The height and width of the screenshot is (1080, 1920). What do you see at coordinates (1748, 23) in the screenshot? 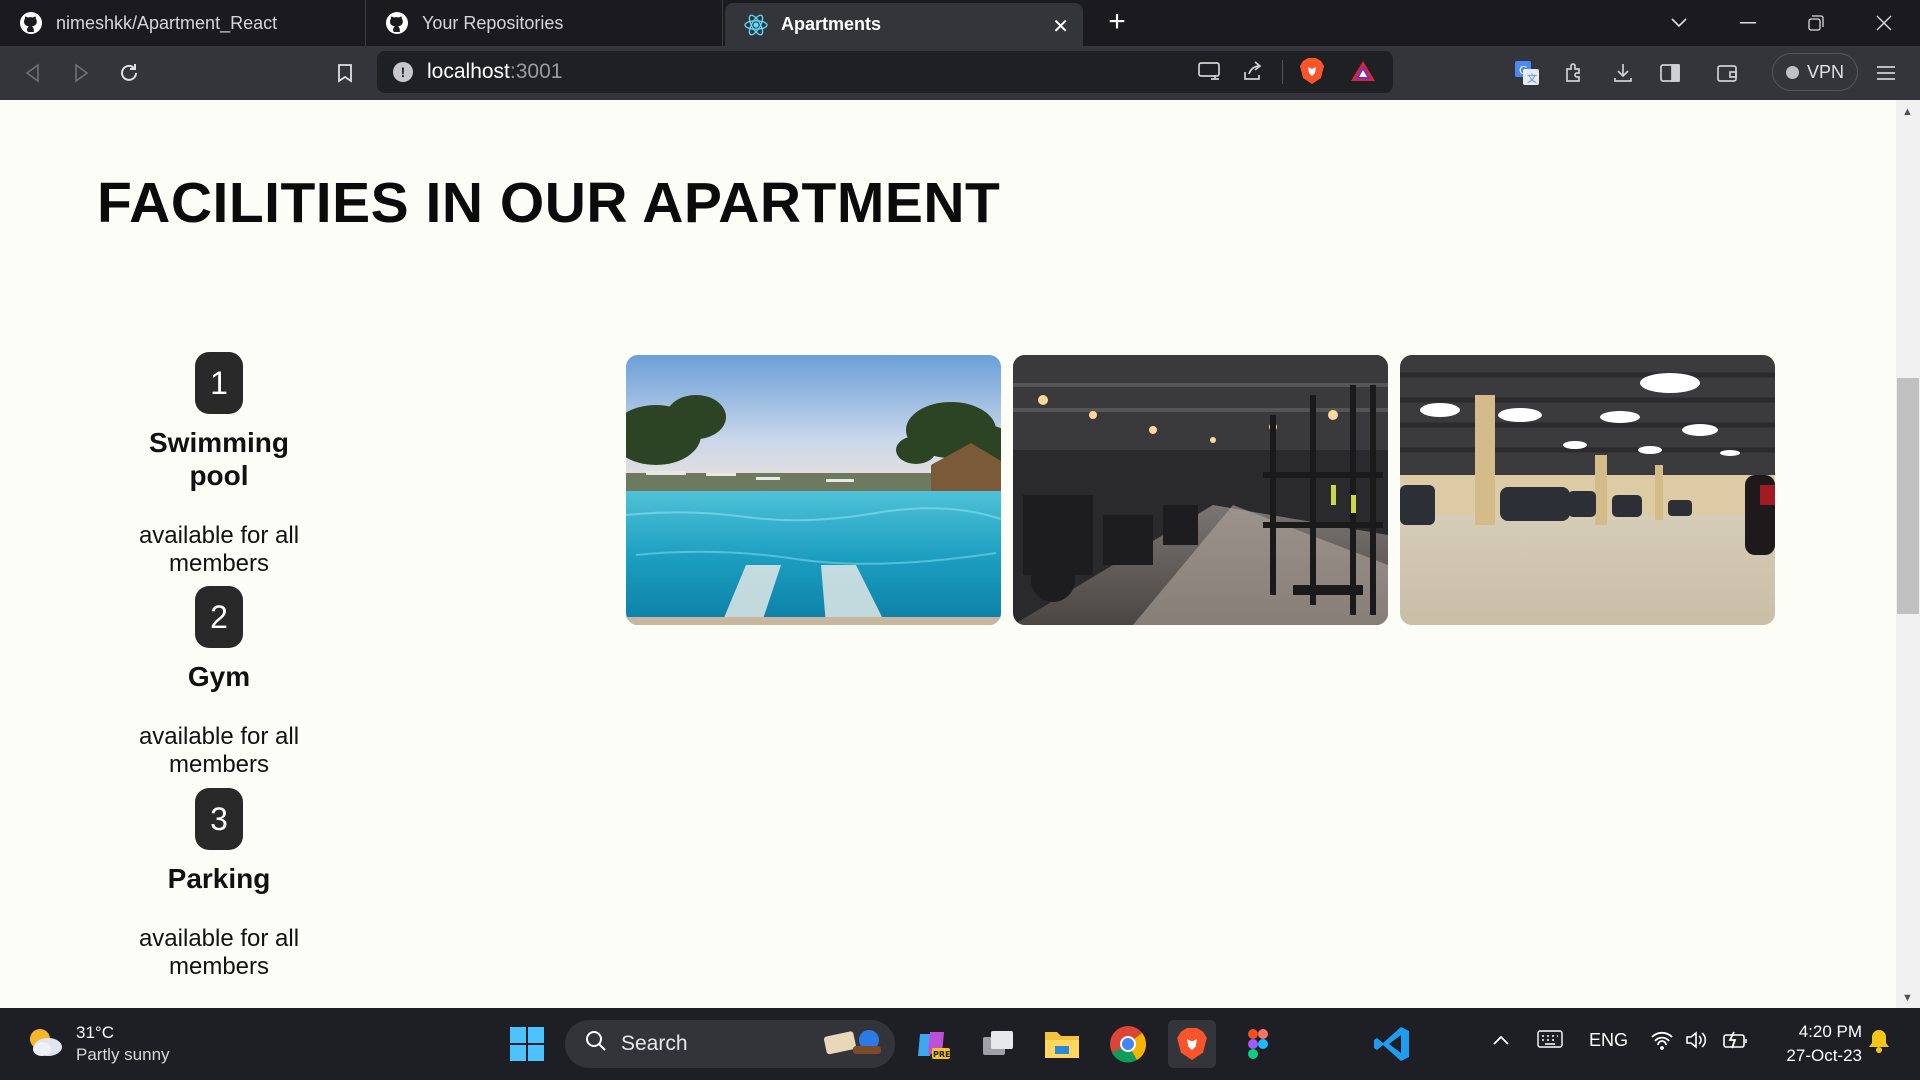
I see `minimize-button` at bounding box center [1748, 23].